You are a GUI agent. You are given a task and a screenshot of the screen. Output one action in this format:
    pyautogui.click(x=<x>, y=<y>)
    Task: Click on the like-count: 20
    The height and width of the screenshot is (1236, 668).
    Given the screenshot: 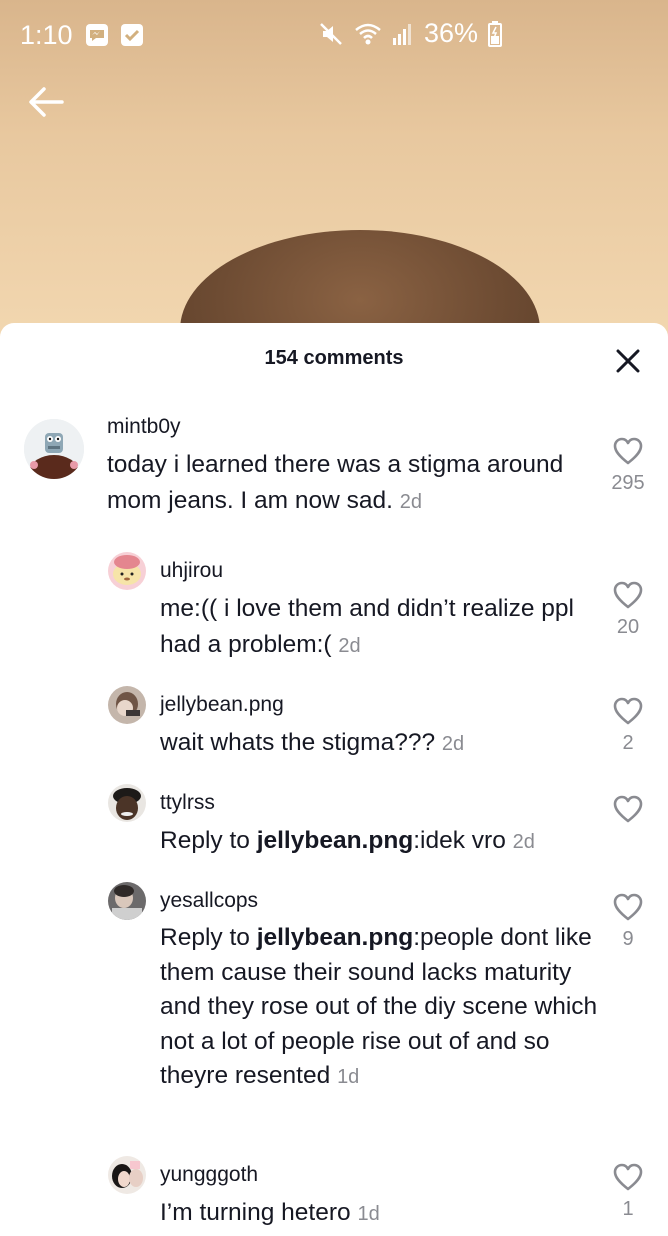 What is the action you would take?
    pyautogui.click(x=628, y=627)
    